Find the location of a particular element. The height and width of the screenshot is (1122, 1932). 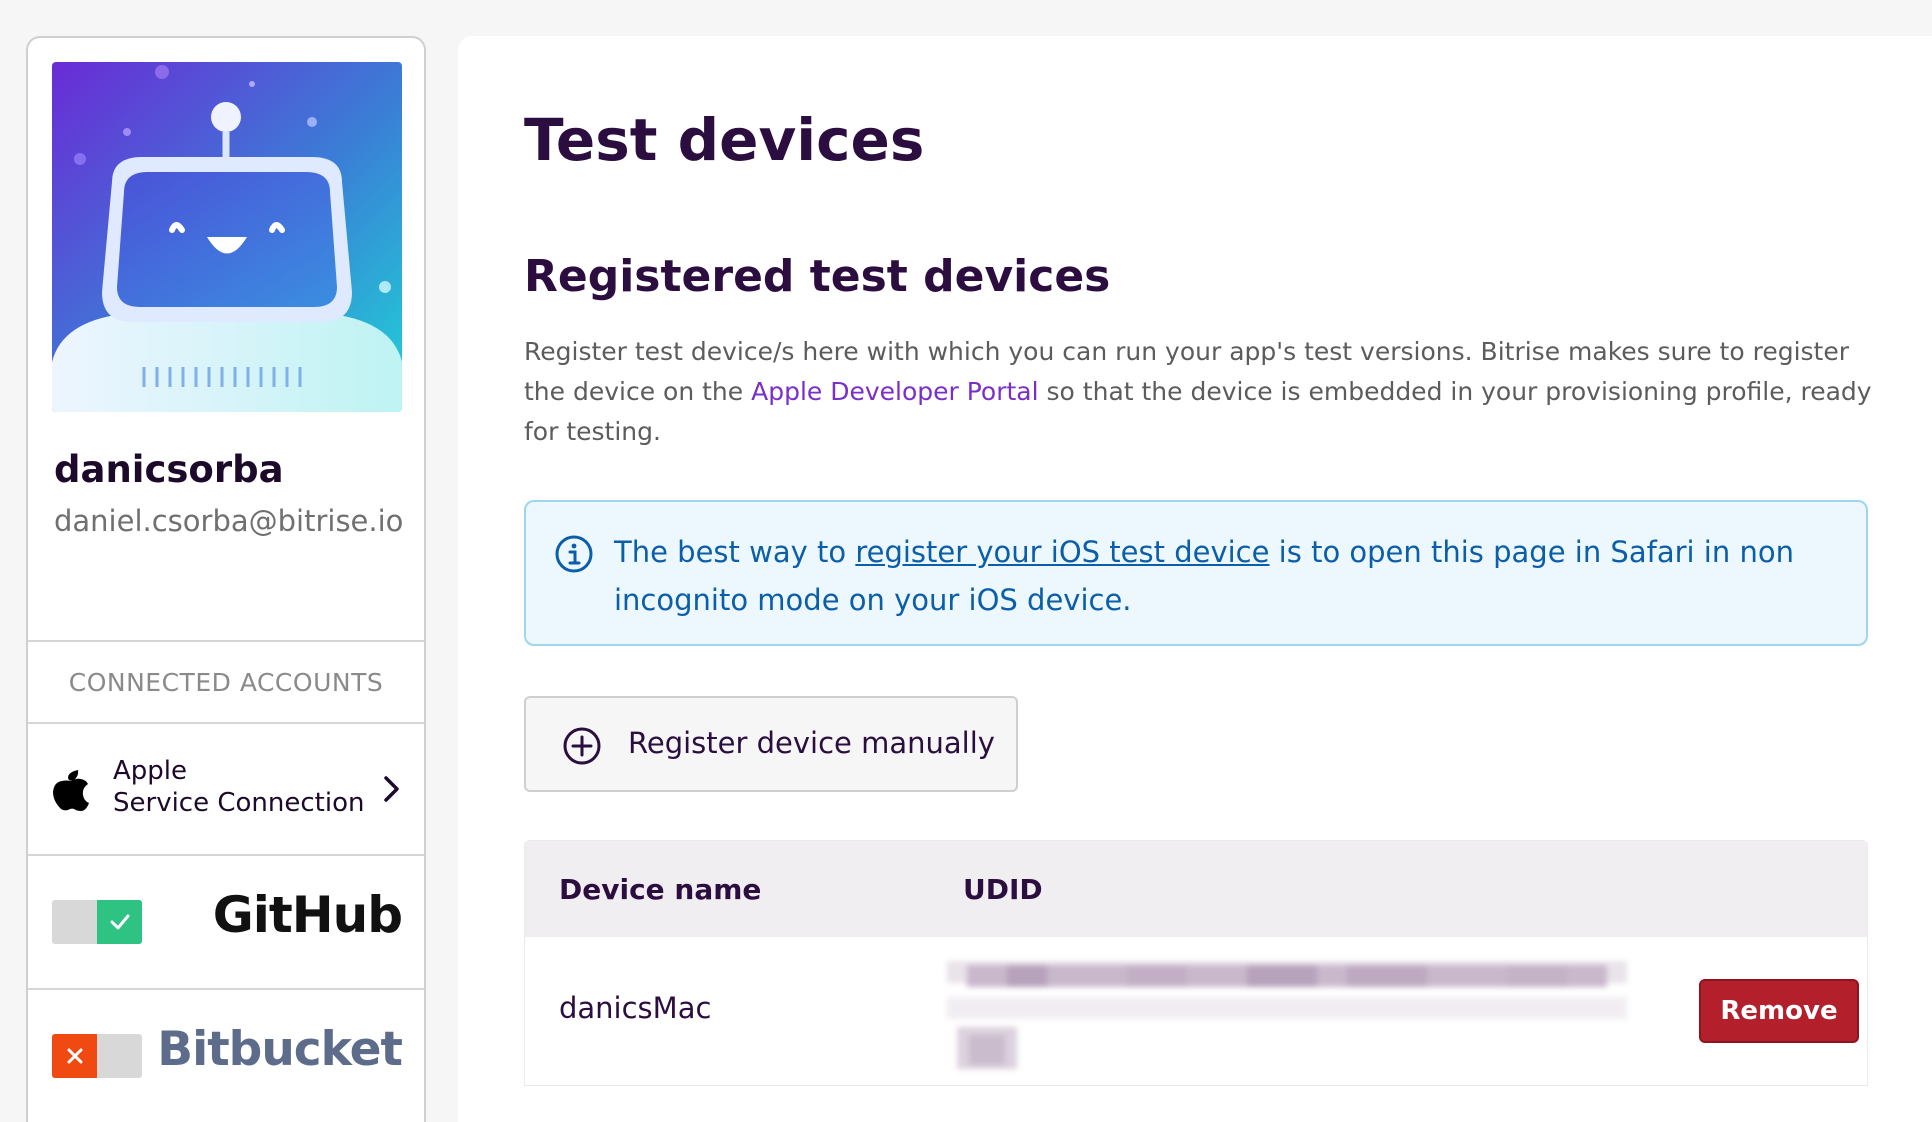

column-header-device-name: Device name is located at coordinates (660, 889).